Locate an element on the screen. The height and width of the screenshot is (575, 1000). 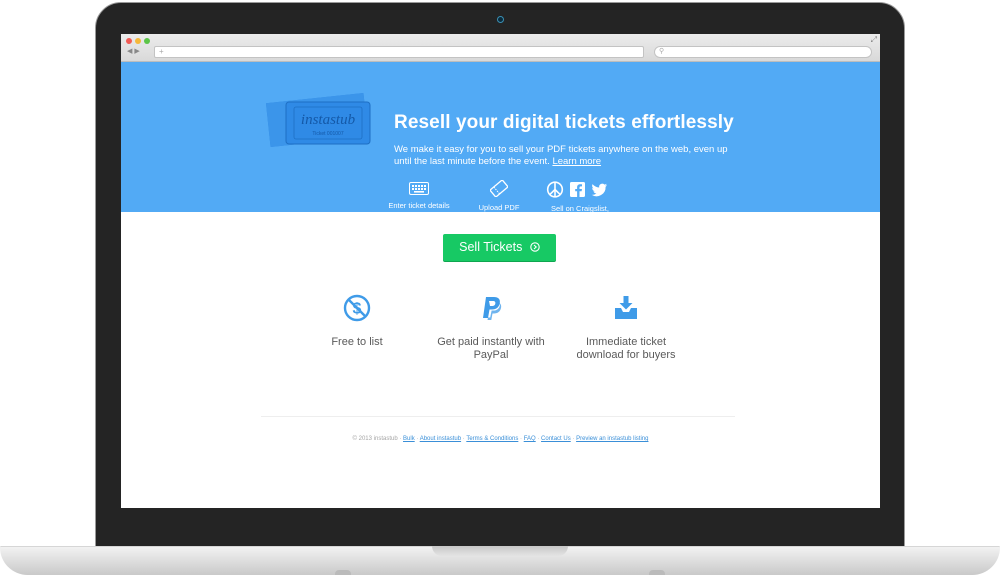
feature-line2: download for buyers is located at coordinates (626, 355).